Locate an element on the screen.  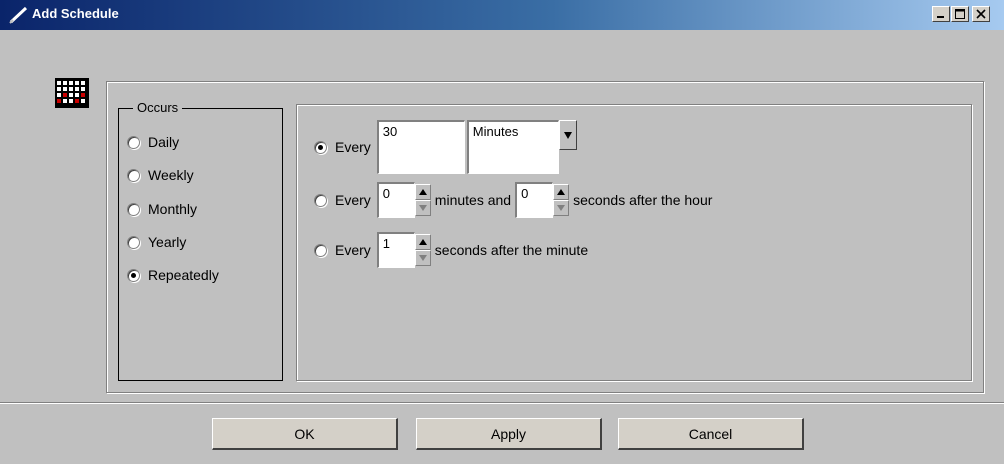
seconds-input: 0 is located at coordinates (534, 200).